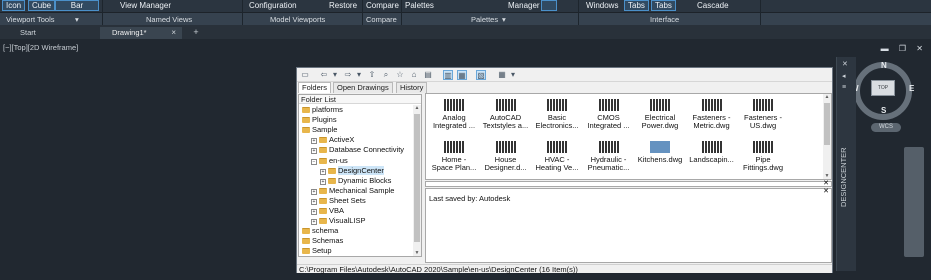 This screenshot has height=280, width=931. Describe the element at coordinates (846, 164) in the screenshot. I see `designcenter-title-bar: ✕ ◂ ≡ DESIGNCENTER` at that location.